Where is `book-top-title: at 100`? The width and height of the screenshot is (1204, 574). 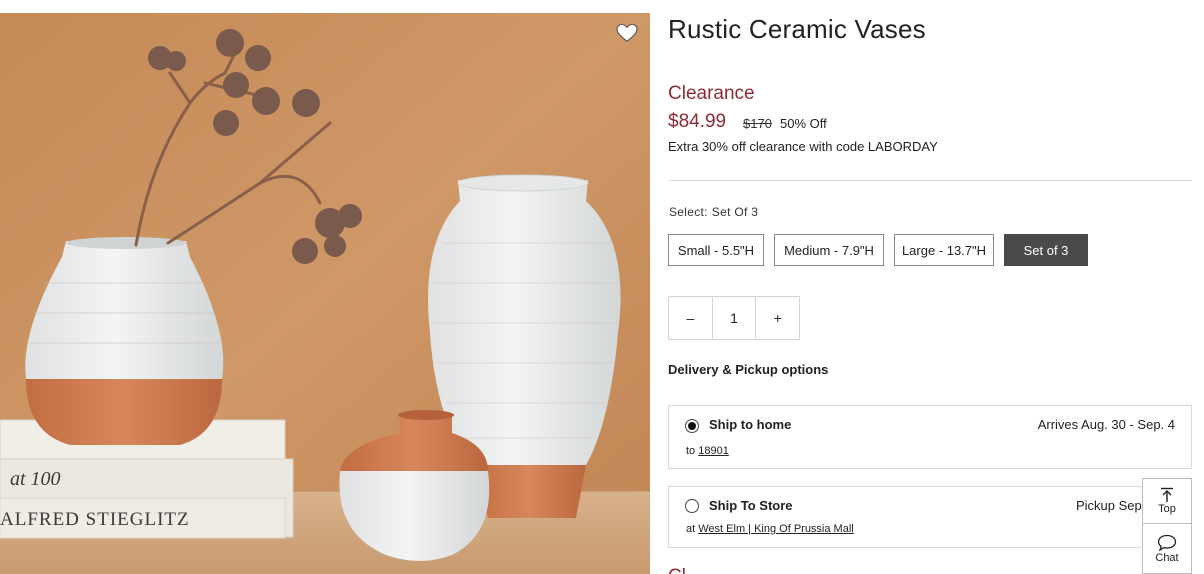
book-top-title: at 100 is located at coordinates (35, 479).